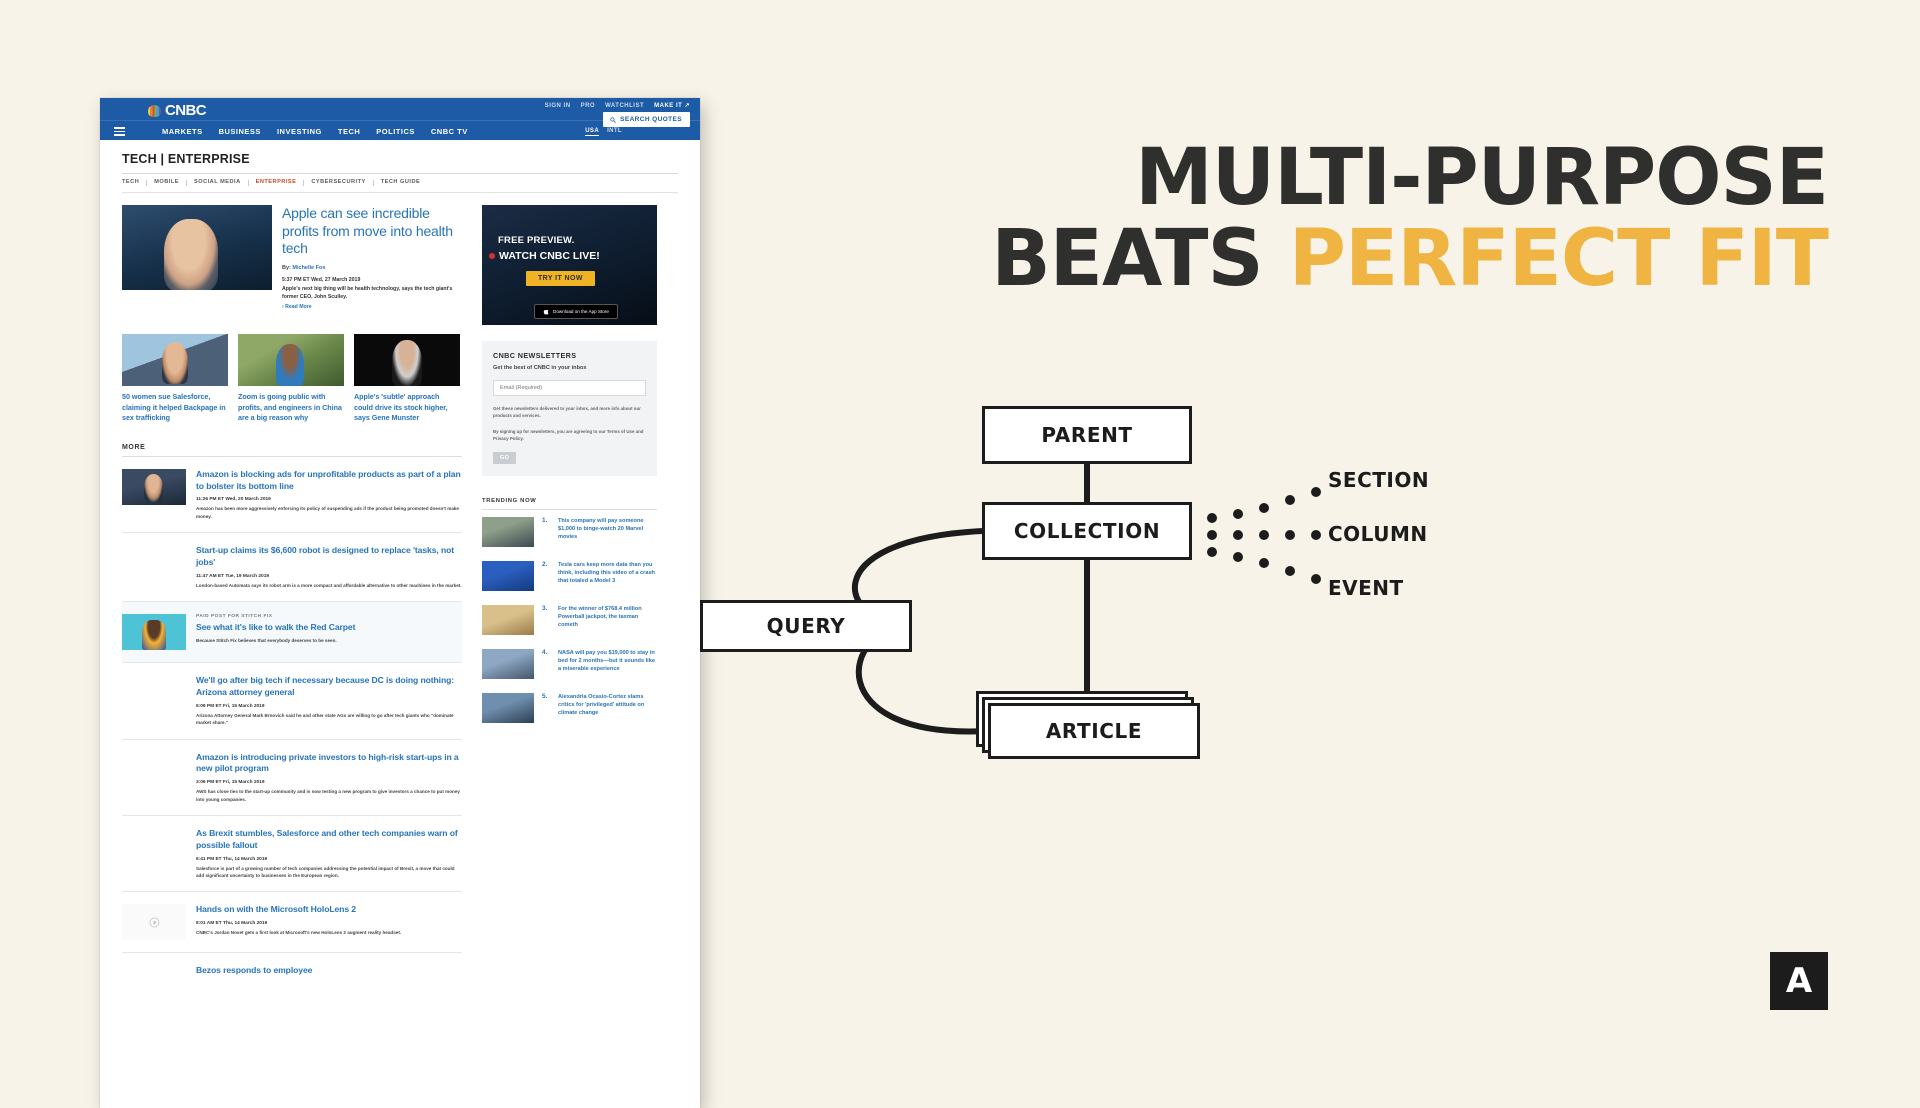 This screenshot has height=1108, width=1920. I want to click on cnbc-logo: CNBC, so click(177, 110).